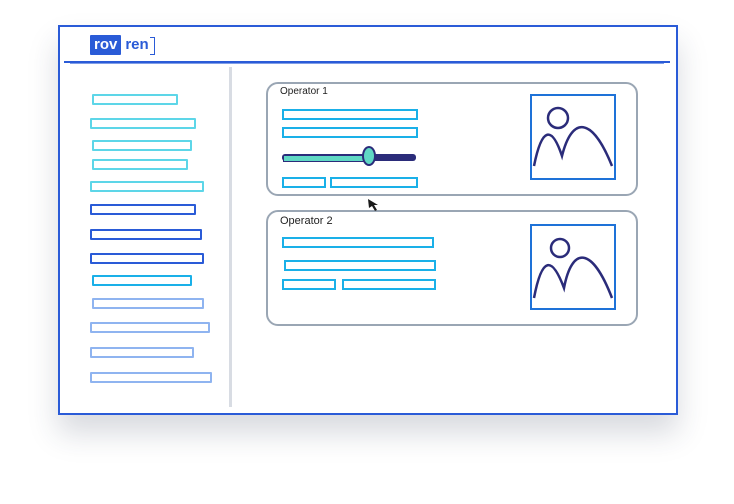  Describe the element at coordinates (304, 91) in the screenshot. I see `card-title: Operator 1` at that location.